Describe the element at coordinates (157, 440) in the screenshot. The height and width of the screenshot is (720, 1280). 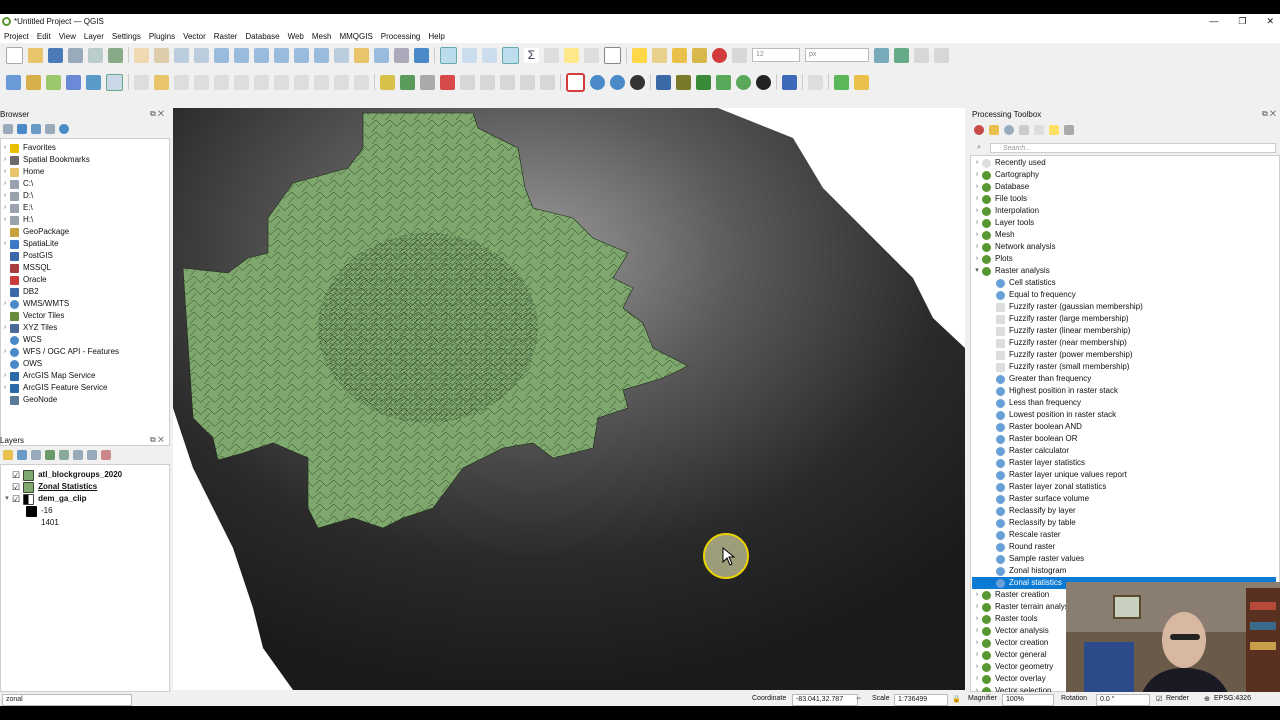
I see `layers-float-button: ⧉ ✕` at that location.